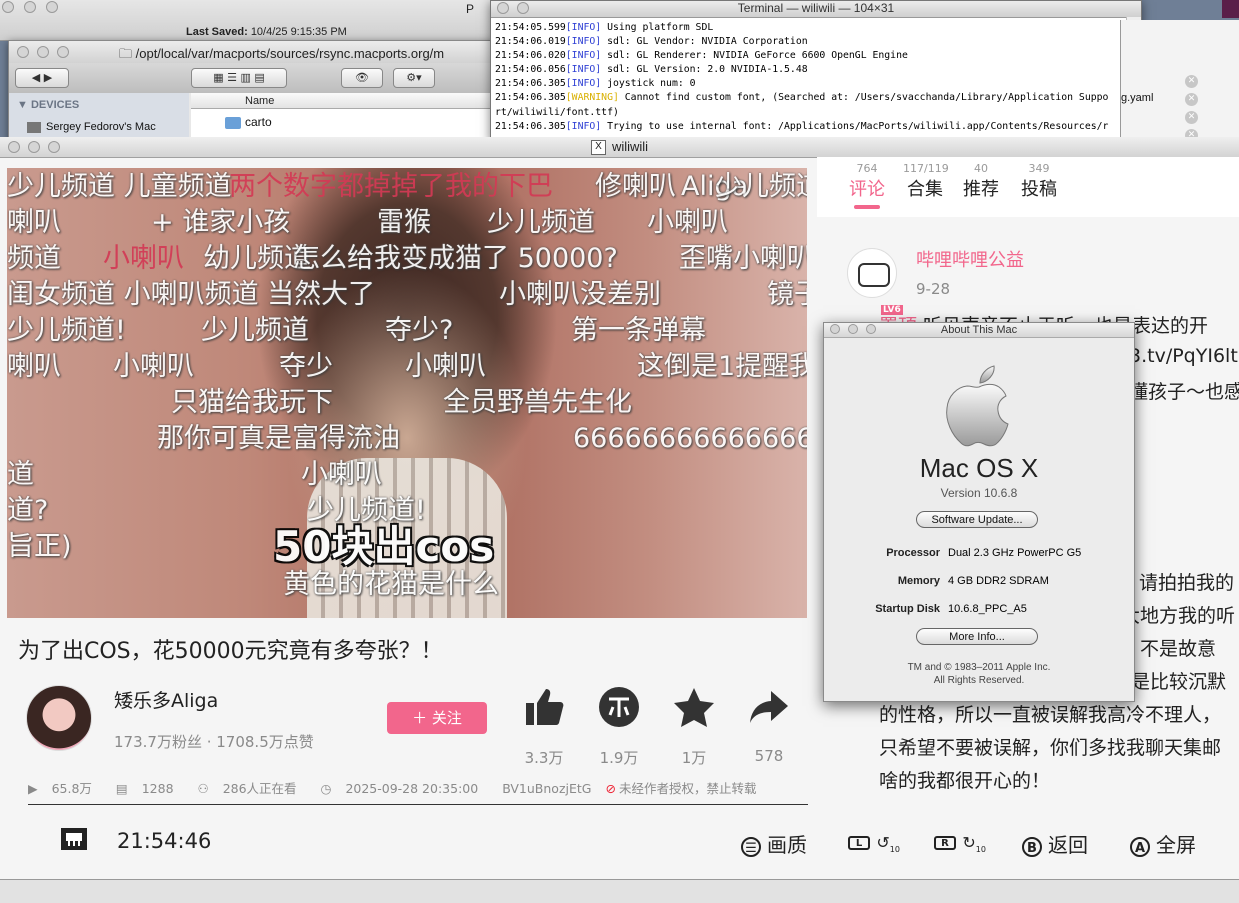  What do you see at coordinates (248, 122) in the screenshot?
I see `list-item: carto` at bounding box center [248, 122].